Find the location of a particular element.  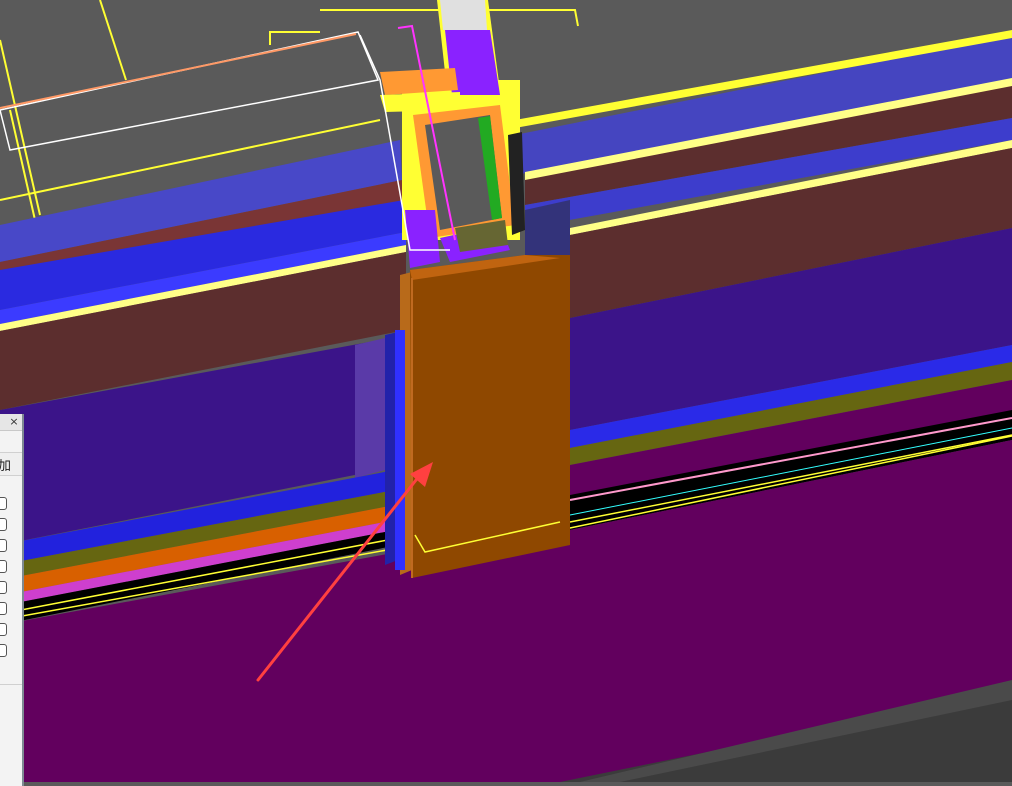

close-icon: × is located at coordinates (14, 422).